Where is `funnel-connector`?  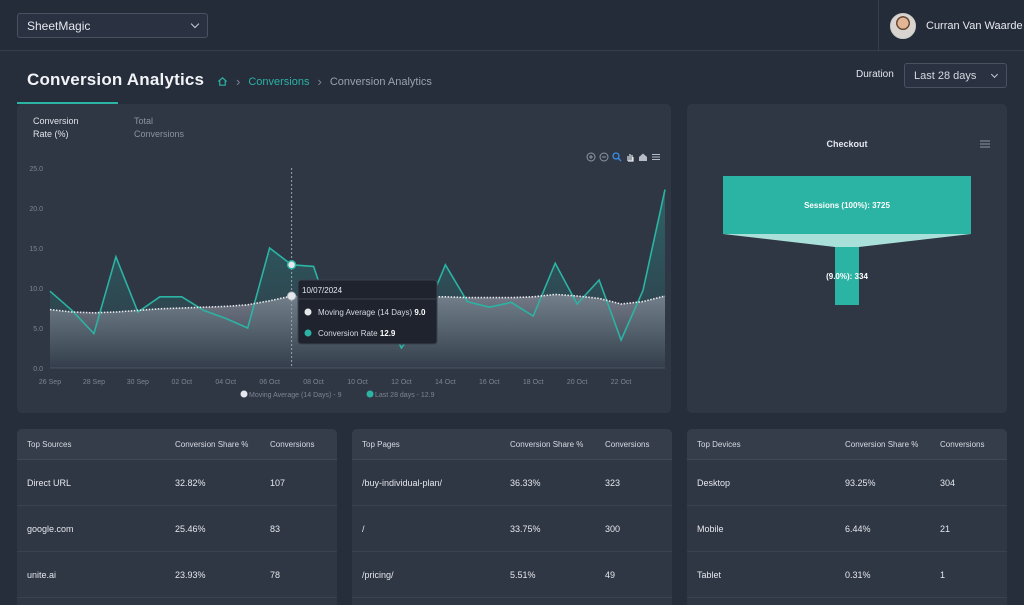 funnel-connector is located at coordinates (847, 240).